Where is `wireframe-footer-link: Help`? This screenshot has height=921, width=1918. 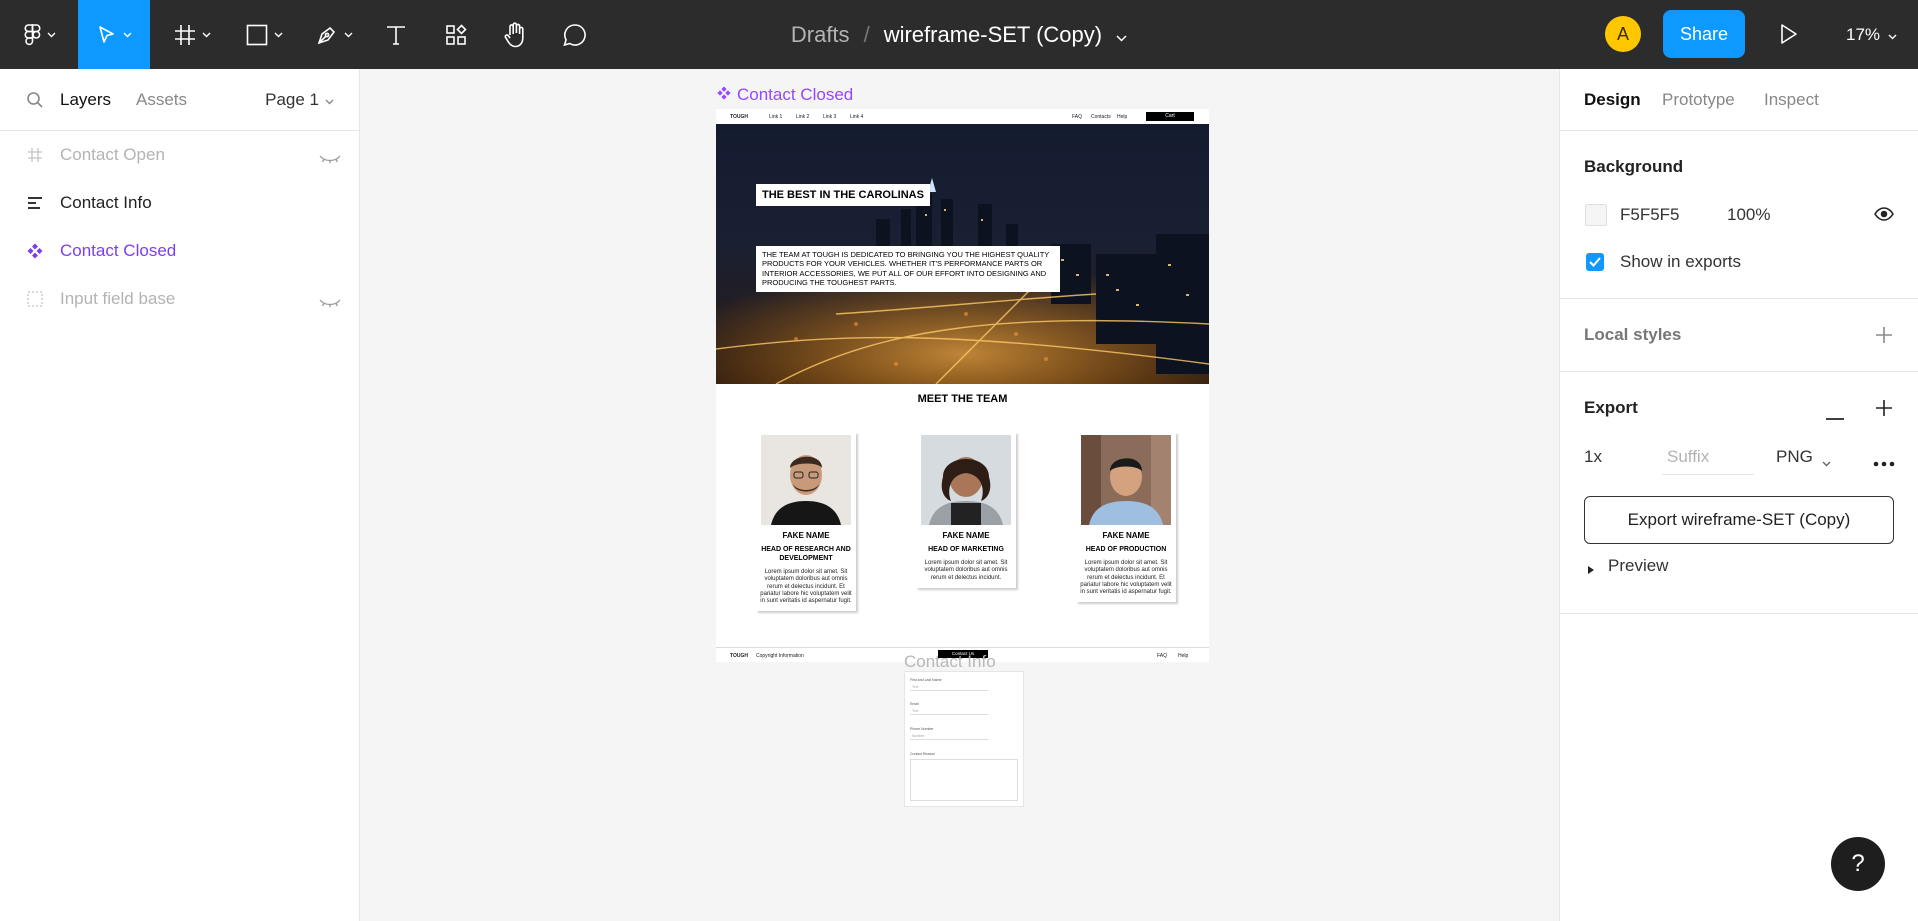
wireframe-footer-link: Help is located at coordinates (1183, 656).